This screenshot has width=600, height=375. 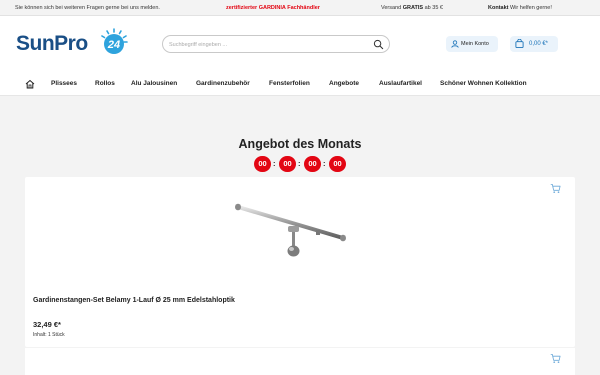 I want to click on shipping-suffix: ab 35 €, so click(x=433, y=8).